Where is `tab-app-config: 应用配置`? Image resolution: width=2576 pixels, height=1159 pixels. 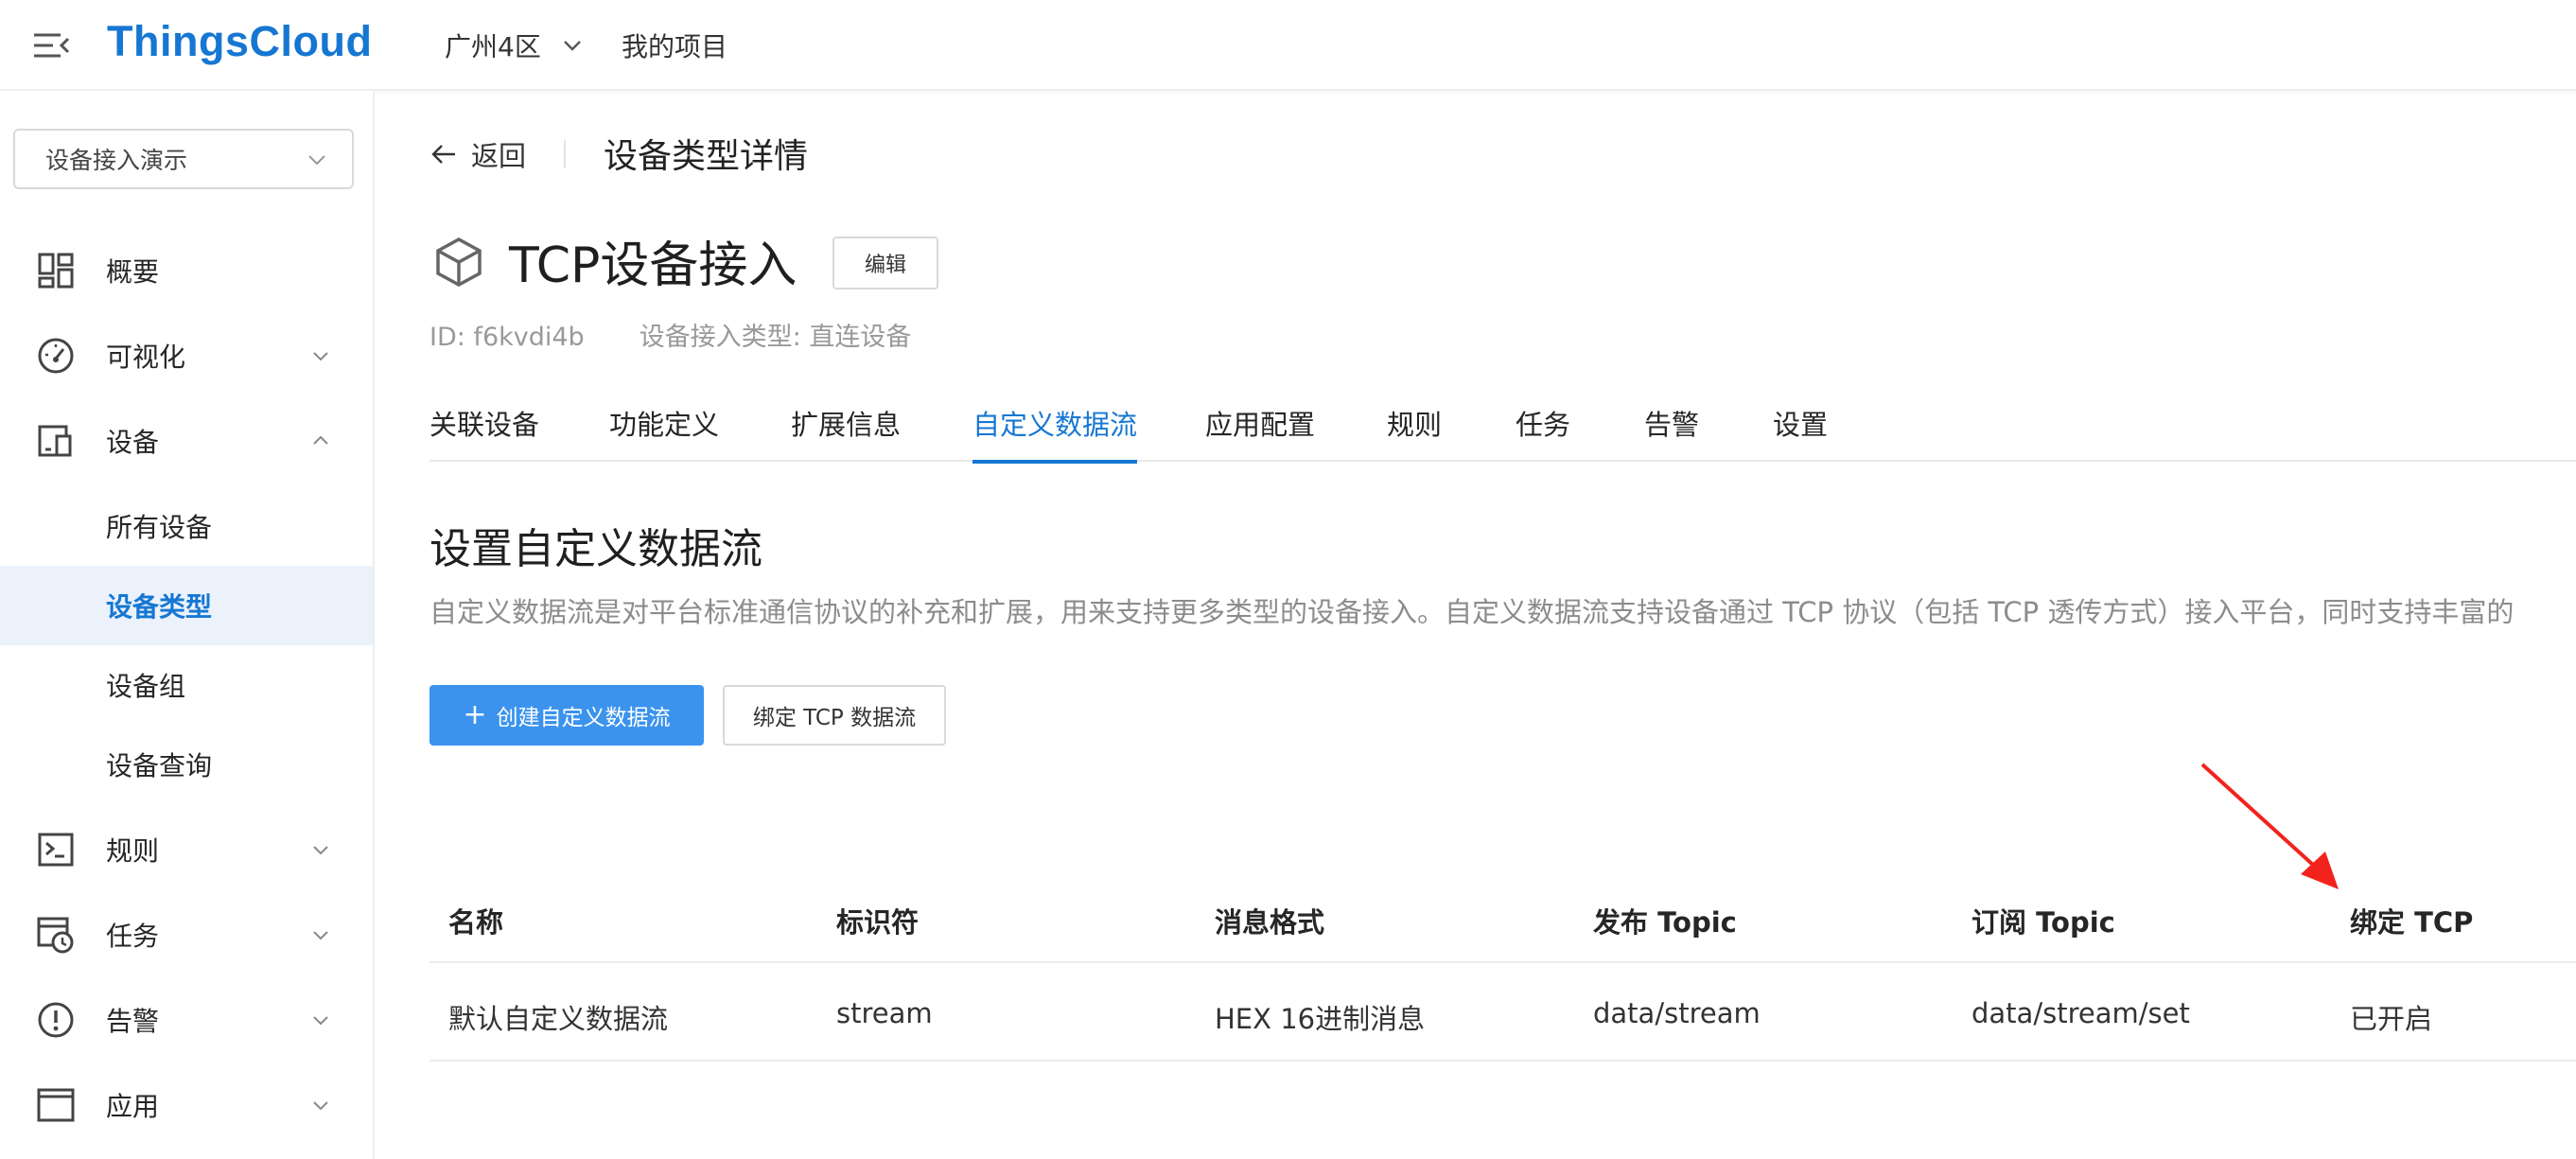
tab-app-config: 应用配置 is located at coordinates (1260, 432).